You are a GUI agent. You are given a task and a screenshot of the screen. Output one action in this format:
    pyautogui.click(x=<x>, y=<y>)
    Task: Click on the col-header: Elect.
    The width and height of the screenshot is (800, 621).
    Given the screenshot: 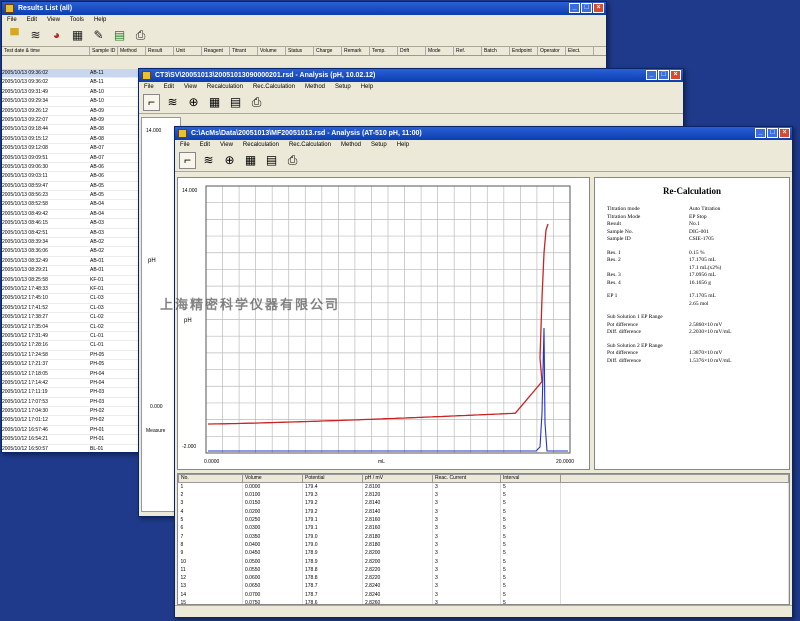 What is the action you would take?
    pyautogui.click(x=580, y=51)
    